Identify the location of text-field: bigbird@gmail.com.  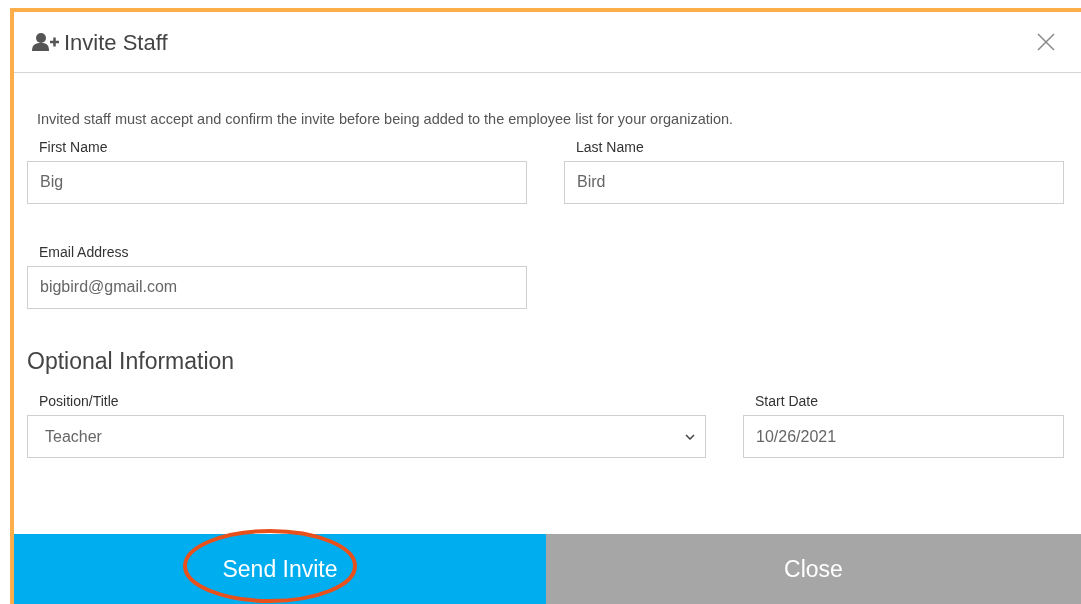
(277, 287).